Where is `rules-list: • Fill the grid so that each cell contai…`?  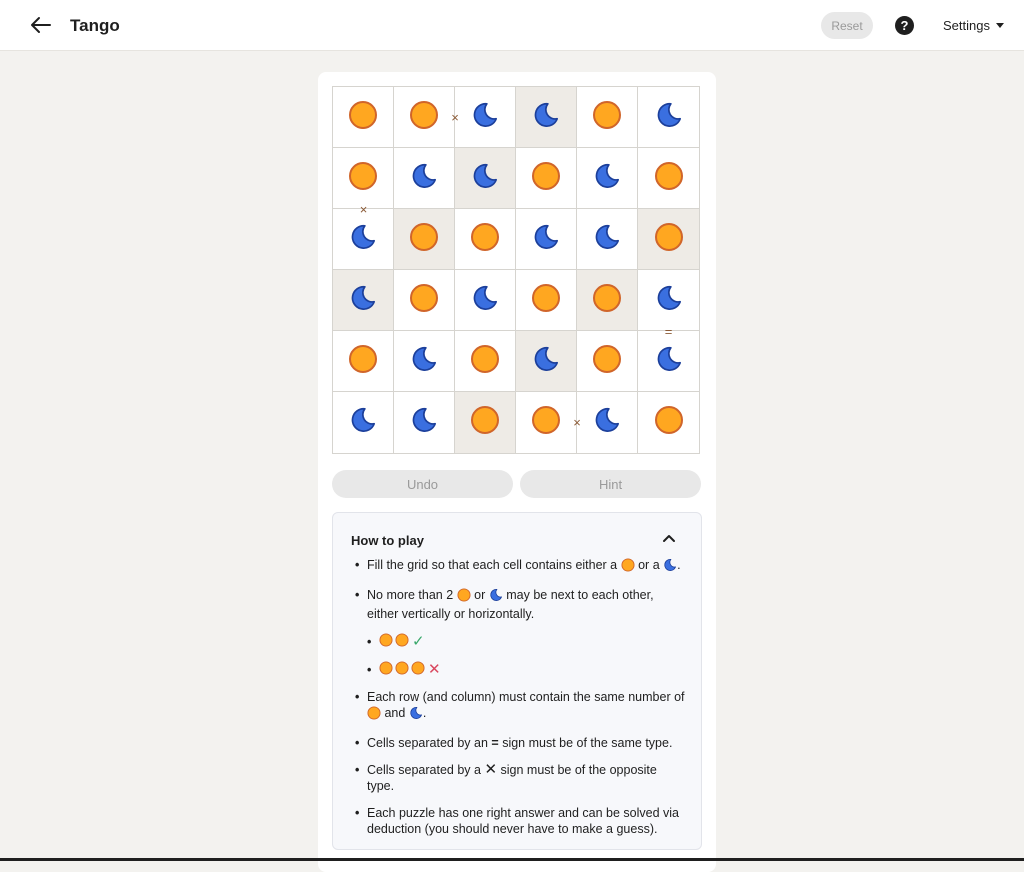 rules-list: • Fill the grid so that each cell contai… is located at coordinates (520, 702).